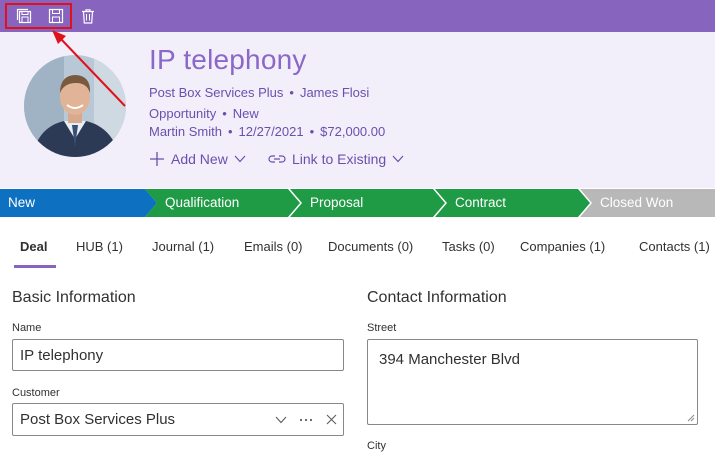 This screenshot has width=715, height=452. I want to click on add-new-button: Add New, so click(197, 159).